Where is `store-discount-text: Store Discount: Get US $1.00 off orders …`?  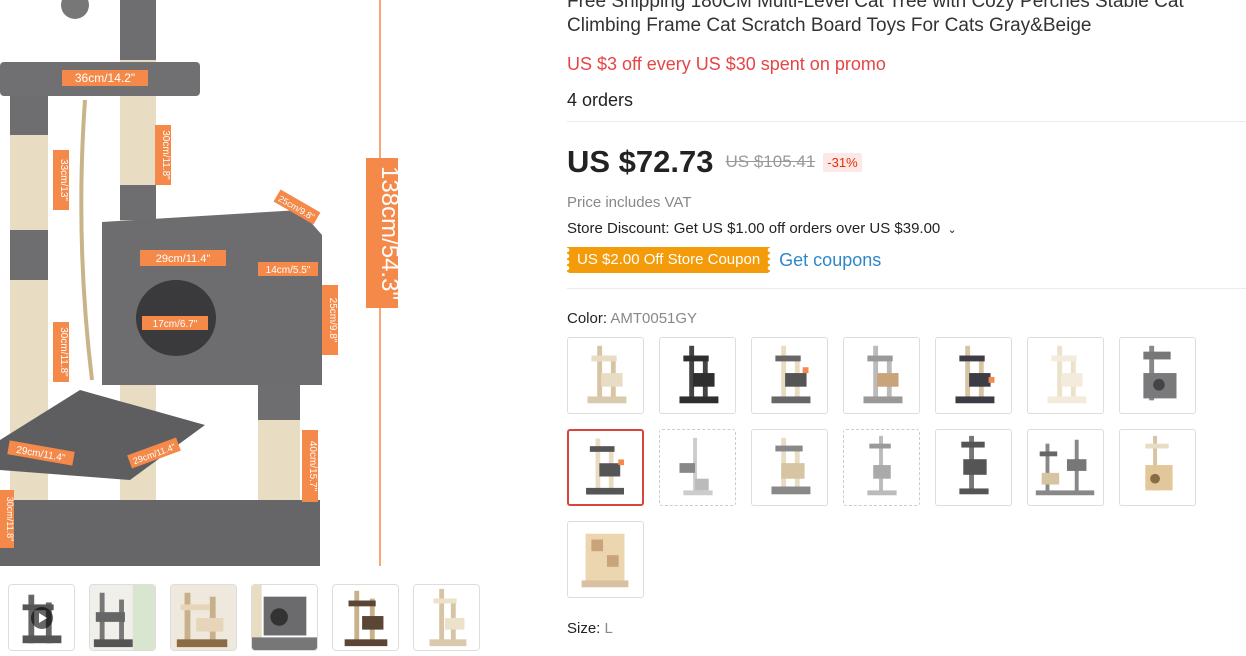
store-discount-text: Store Discount: Get US $1.00 off orders … is located at coordinates (754, 228).